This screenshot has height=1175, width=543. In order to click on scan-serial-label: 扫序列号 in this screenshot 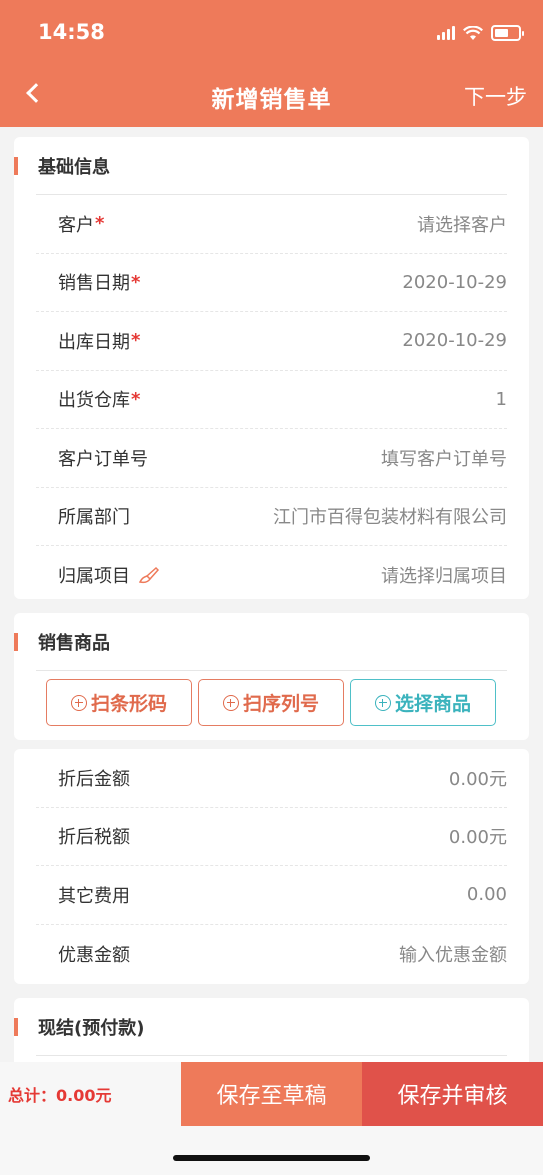, I will do `click(280, 704)`.